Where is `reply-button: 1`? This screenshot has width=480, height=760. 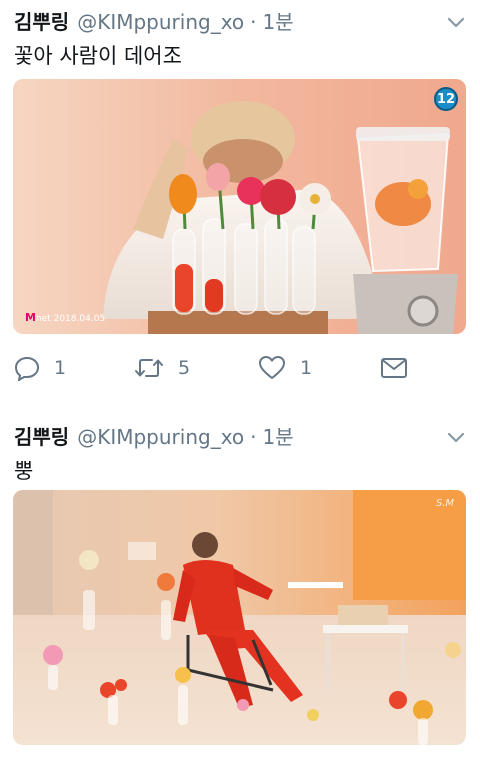
reply-button: 1 is located at coordinates (40, 368).